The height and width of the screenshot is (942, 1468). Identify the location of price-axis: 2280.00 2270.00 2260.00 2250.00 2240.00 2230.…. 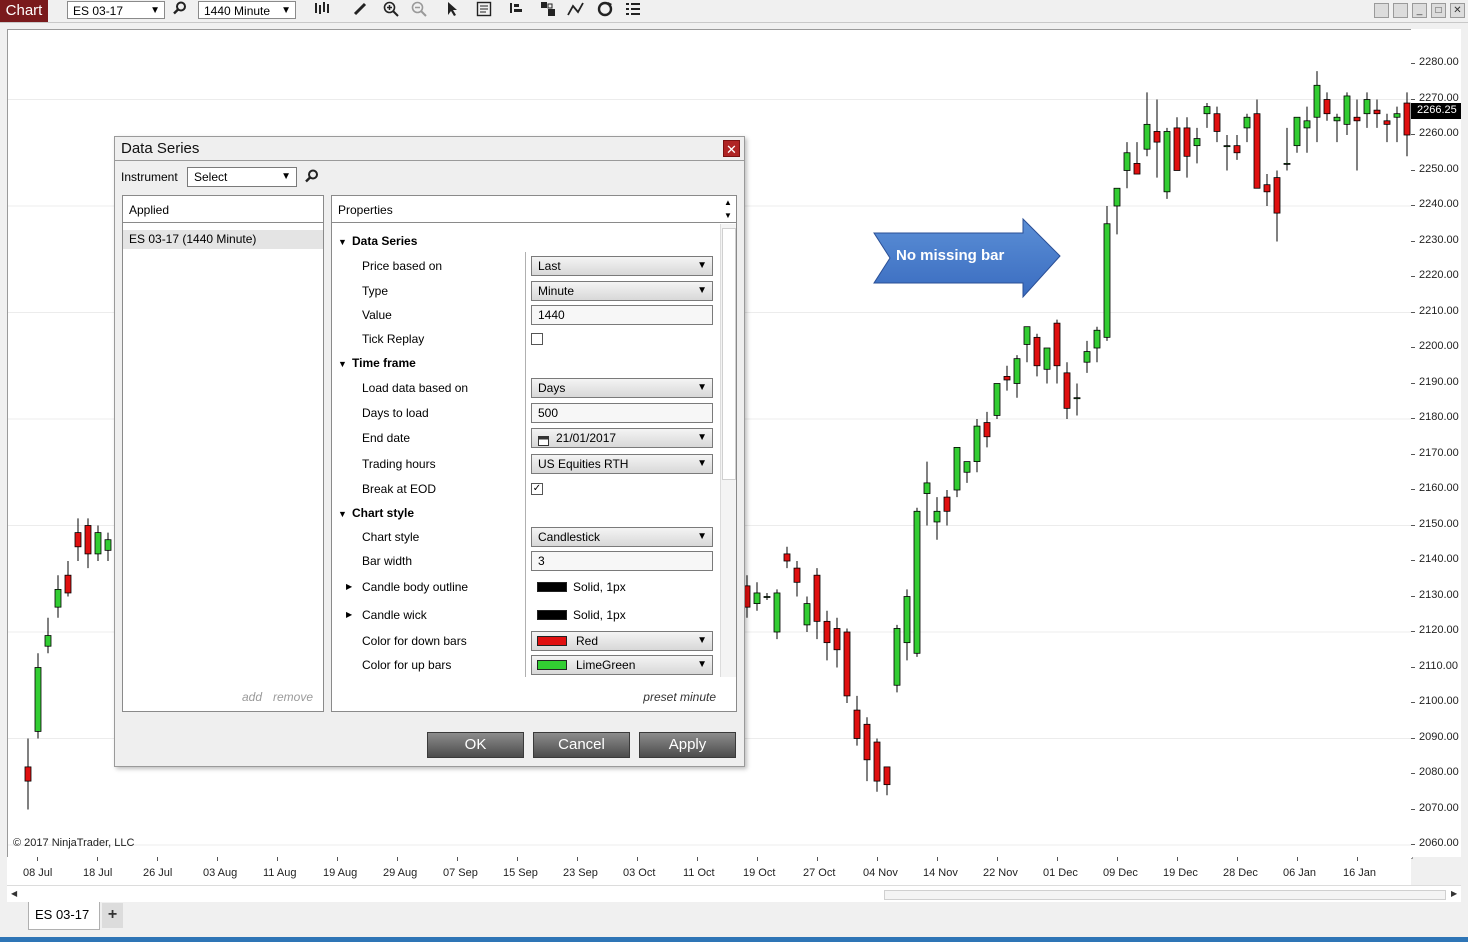
(1436, 443).